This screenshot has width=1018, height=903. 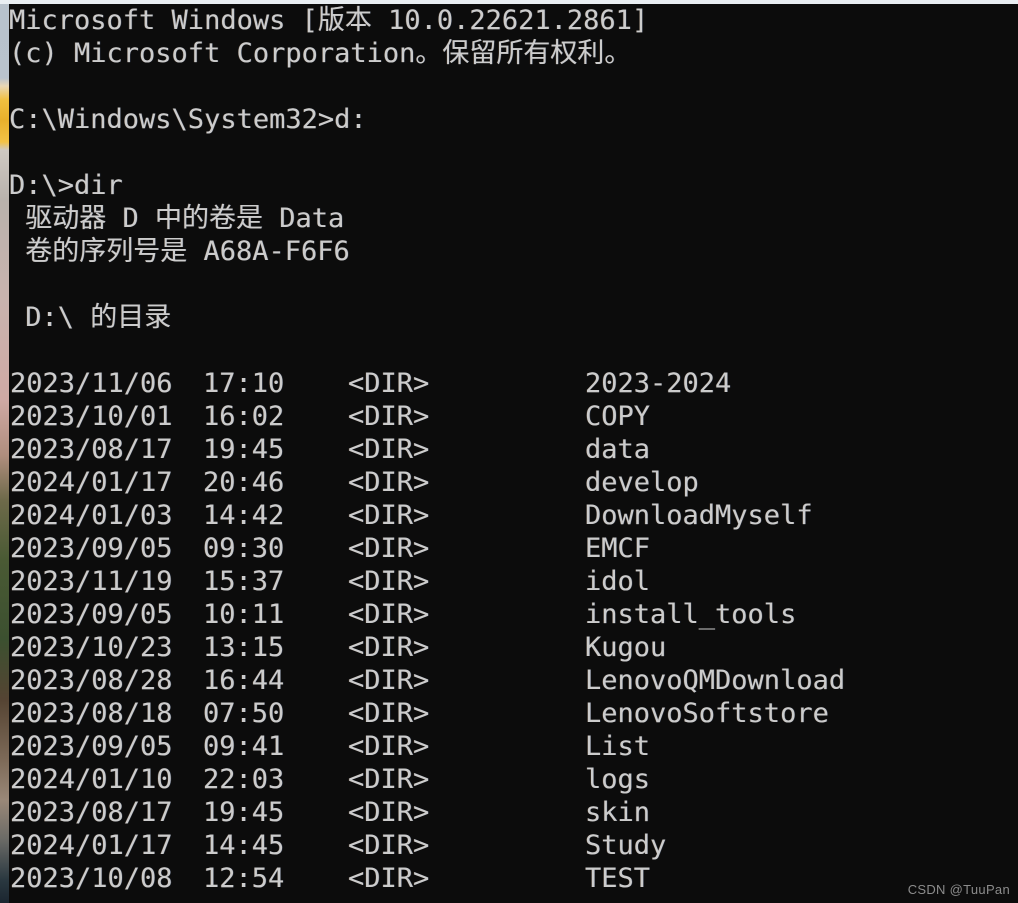 What do you see at coordinates (509, 2) in the screenshot?
I see `top-window-edge-bar` at bounding box center [509, 2].